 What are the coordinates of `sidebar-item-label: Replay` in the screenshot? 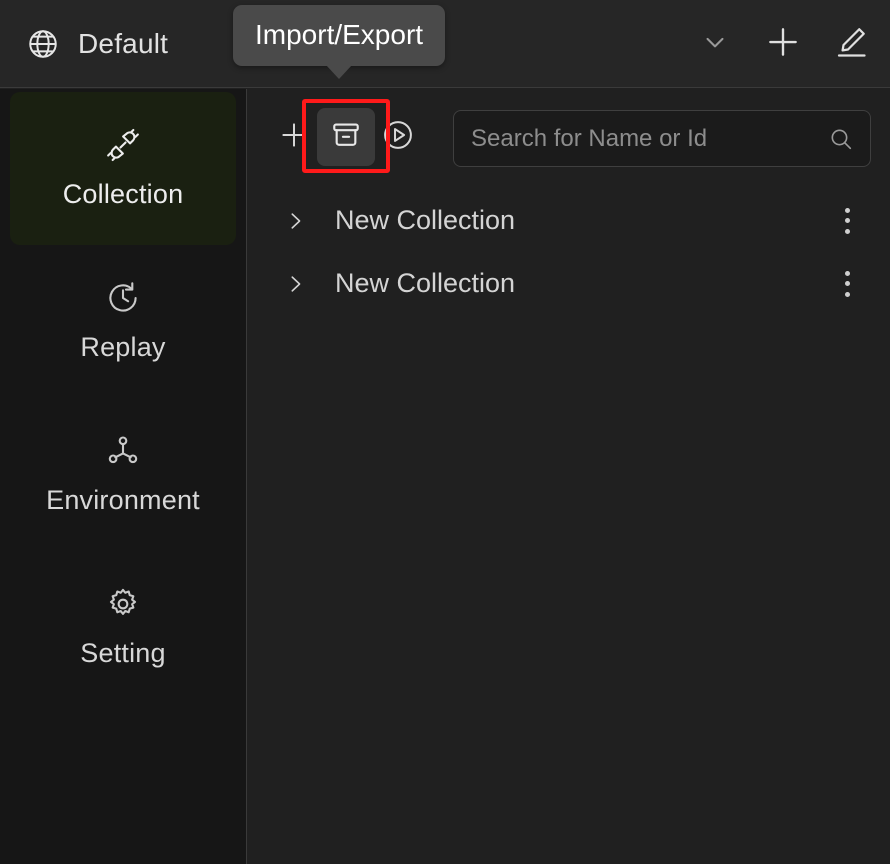 It's located at (123, 347).